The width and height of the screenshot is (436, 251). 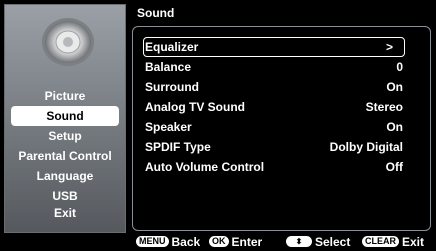 What do you see at coordinates (65, 196) in the screenshot?
I see `sidebar-item-usb: USB` at bounding box center [65, 196].